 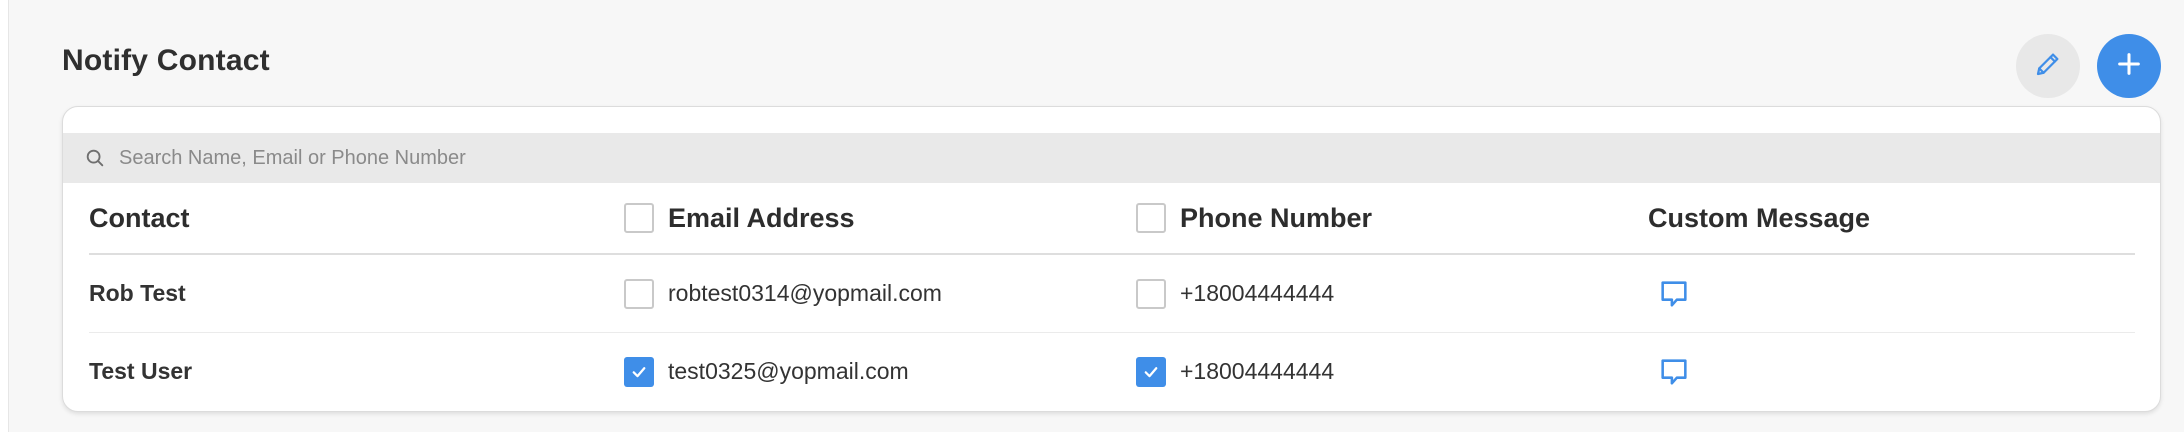 I want to click on email-cell: test0325@yopmail.com, so click(x=766, y=371).